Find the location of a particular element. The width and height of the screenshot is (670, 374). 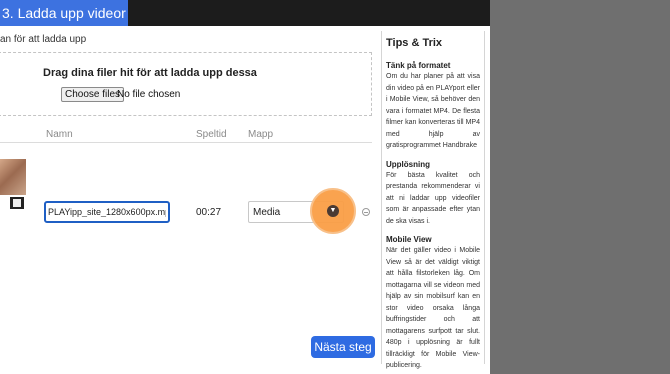

video-name-input is located at coordinates (107, 212).